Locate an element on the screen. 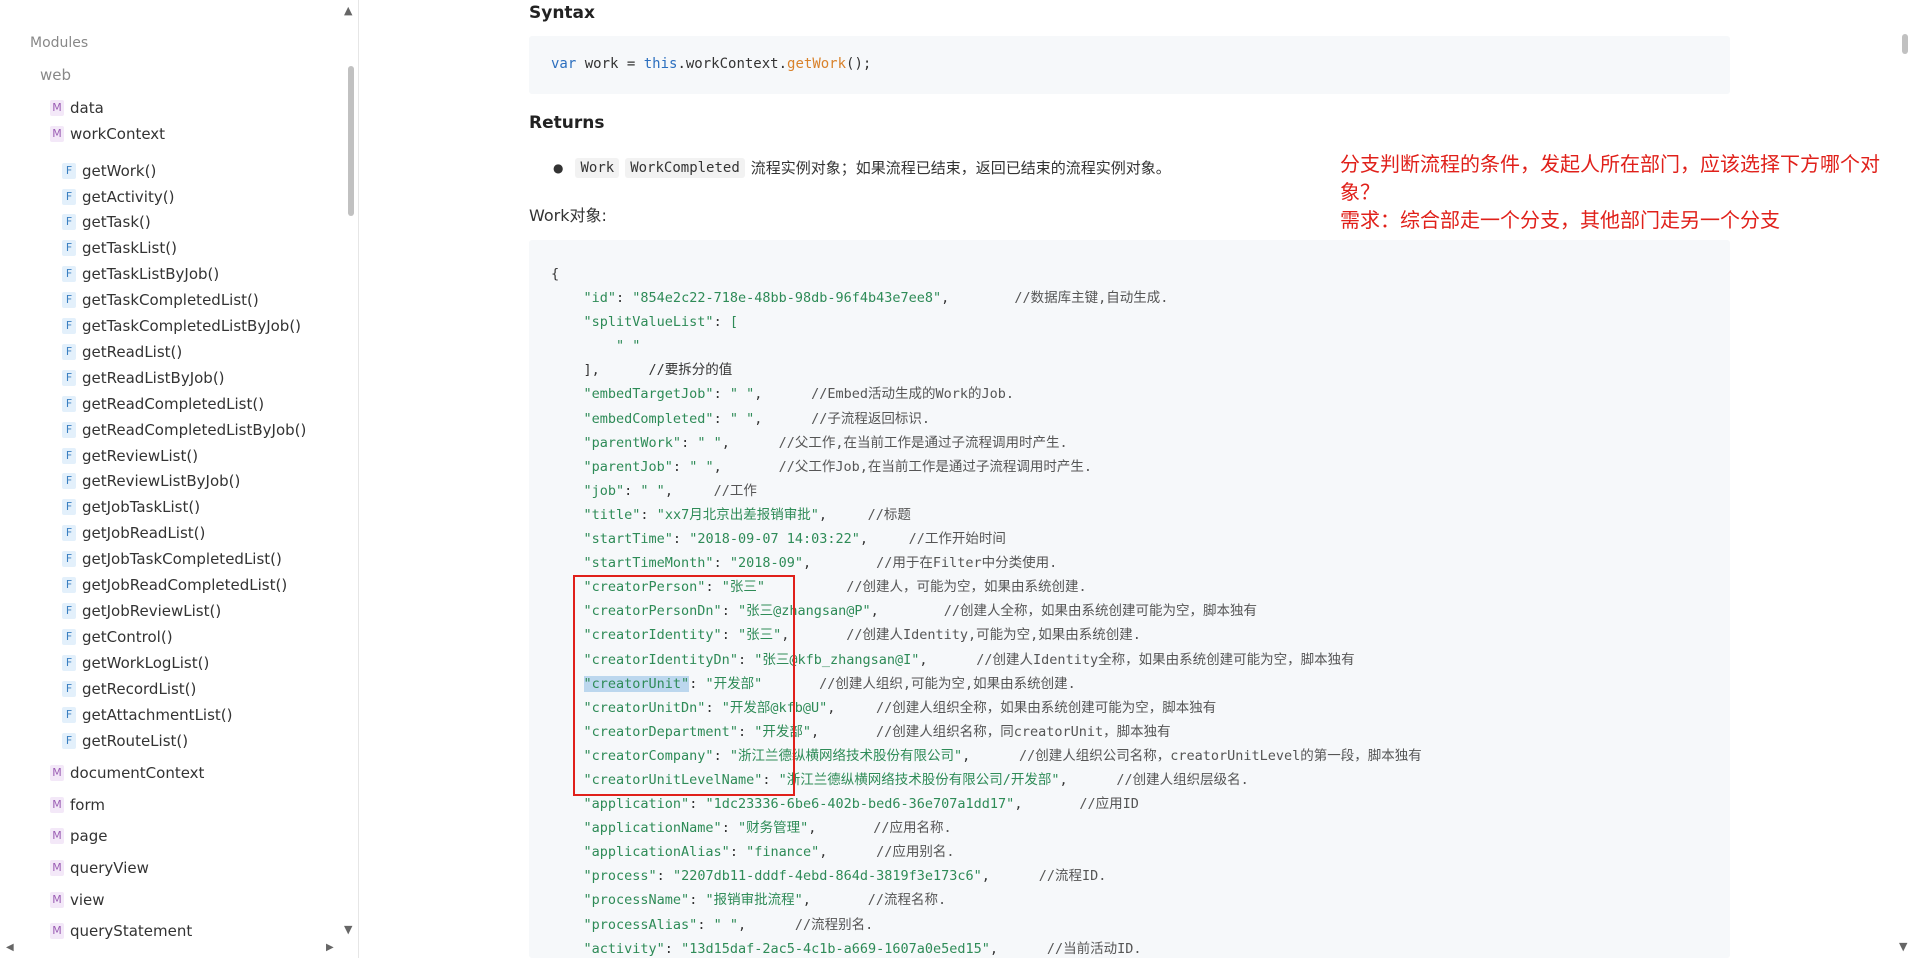  code-value: "2207db11-dddf-4ebd-864d-3819f3e173c6" is located at coordinates (827, 876).